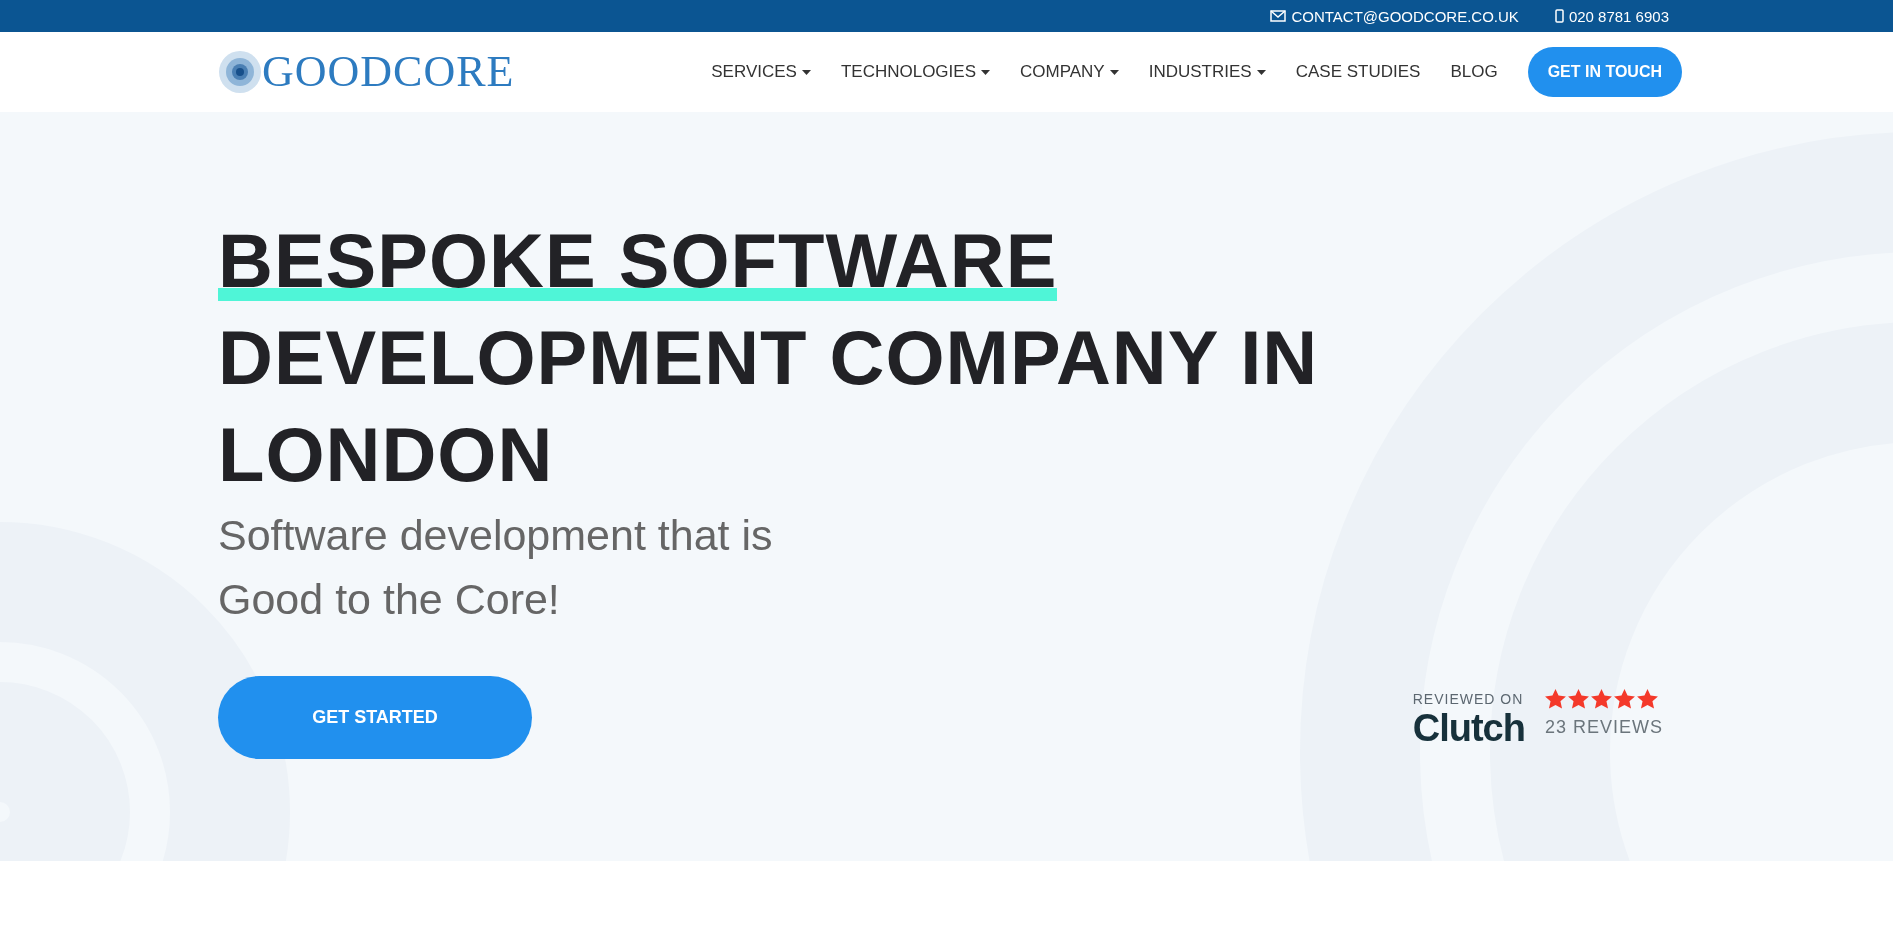 This screenshot has height=925, width=1893. What do you see at coordinates (1468, 698) in the screenshot?
I see `reviewed-on-label: REVIEWED ON` at bounding box center [1468, 698].